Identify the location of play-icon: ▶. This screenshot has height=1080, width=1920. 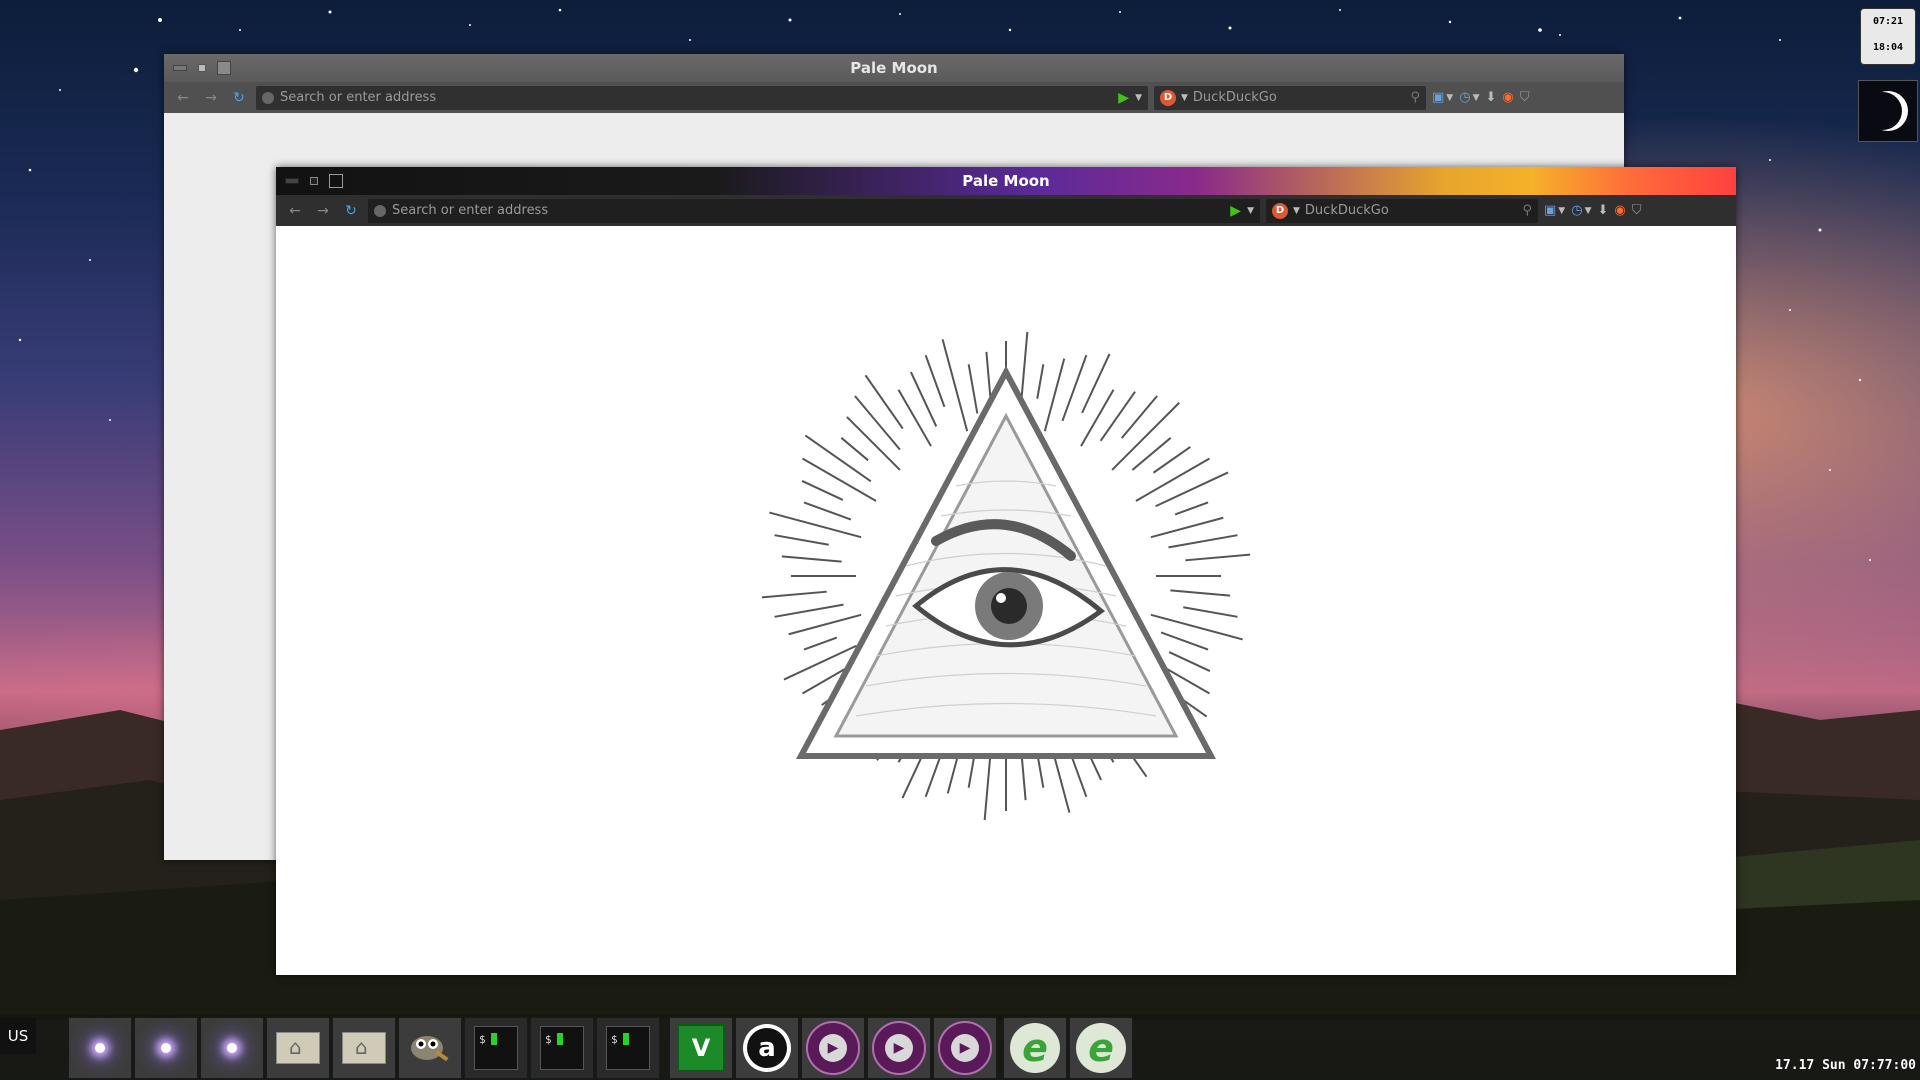
(833, 1048).